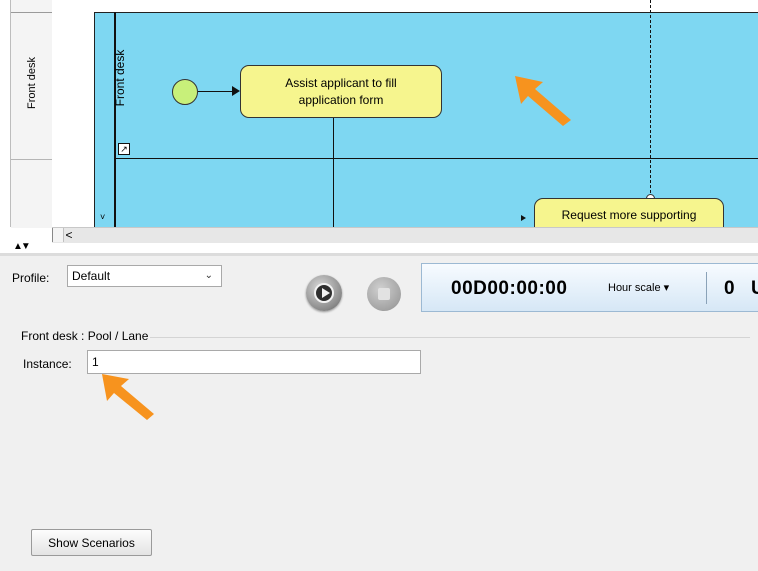 The width and height of the screenshot is (758, 571). Describe the element at coordinates (115, 119) in the screenshot. I see `pool-header-divider` at that location.